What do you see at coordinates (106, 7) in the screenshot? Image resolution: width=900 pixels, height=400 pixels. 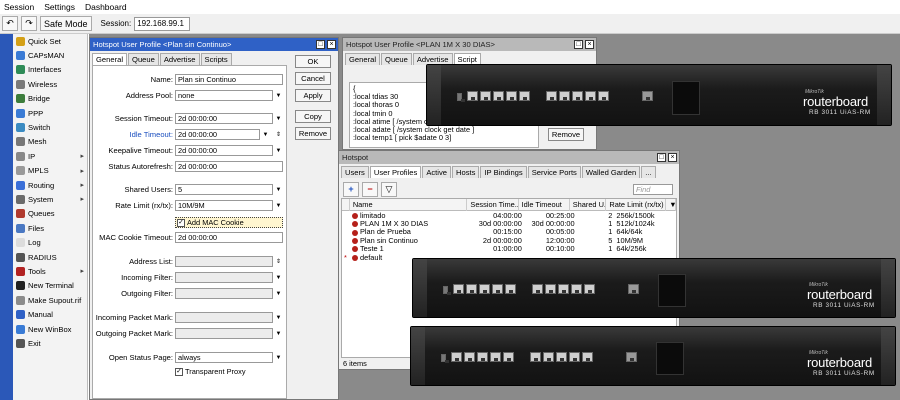 I see `menu-dashboard: Dashboard` at bounding box center [106, 7].